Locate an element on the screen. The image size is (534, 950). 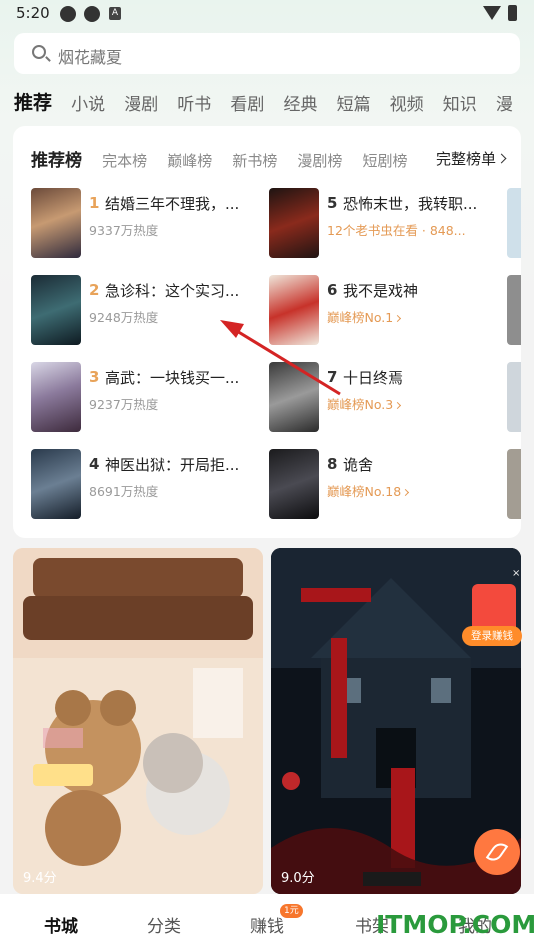
ranking-tab-manju: 漫剧榜 is located at coordinates (319, 160).